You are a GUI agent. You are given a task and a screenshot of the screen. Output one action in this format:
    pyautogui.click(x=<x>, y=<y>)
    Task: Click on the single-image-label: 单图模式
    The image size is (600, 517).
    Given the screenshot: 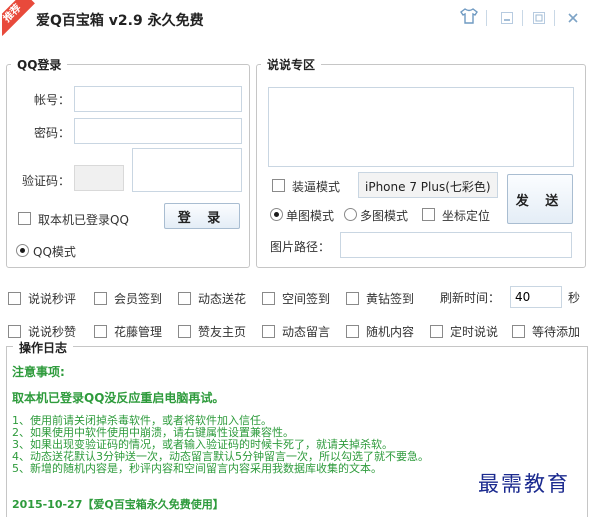 What is the action you would take?
    pyautogui.click(x=310, y=216)
    